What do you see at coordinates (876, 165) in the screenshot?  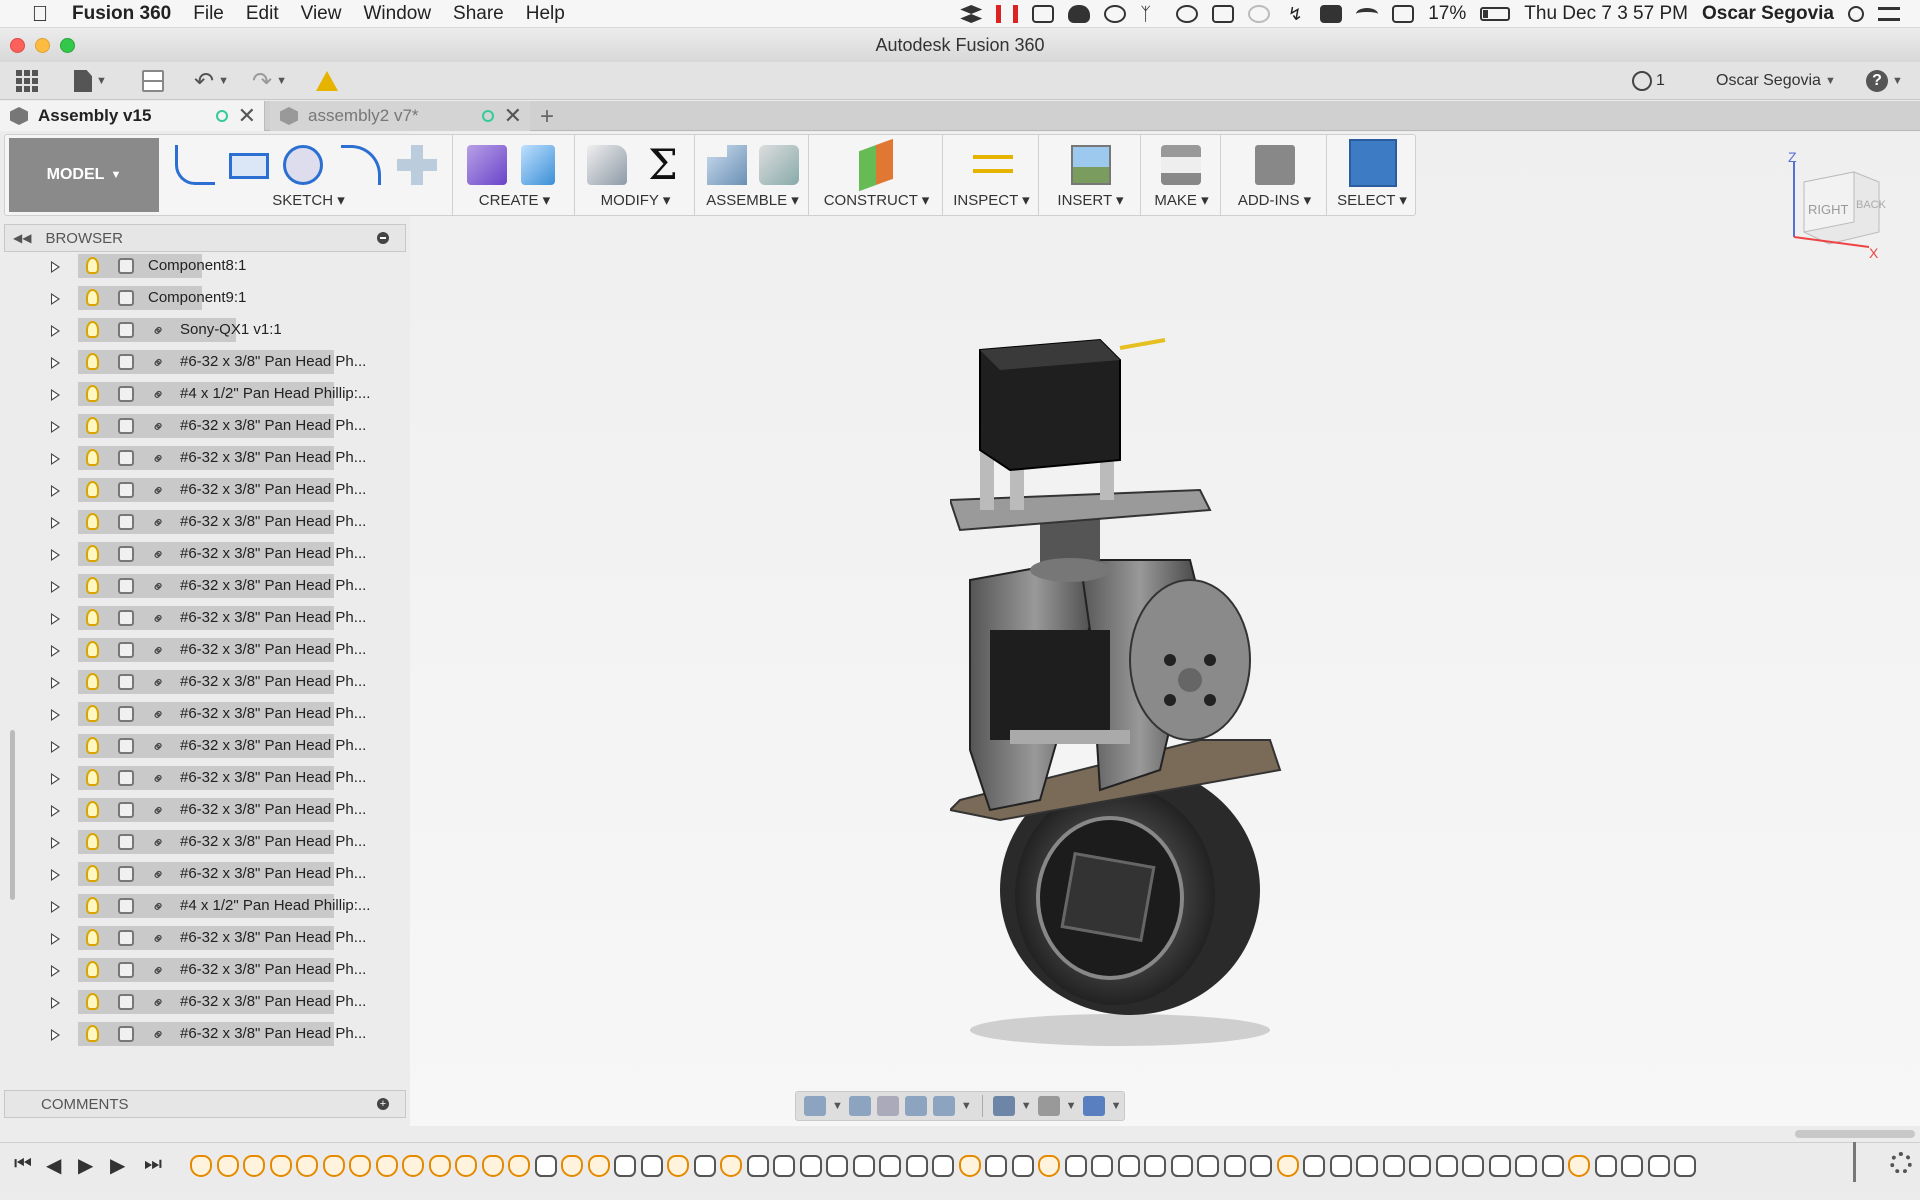 I see `offset-plane-icon` at bounding box center [876, 165].